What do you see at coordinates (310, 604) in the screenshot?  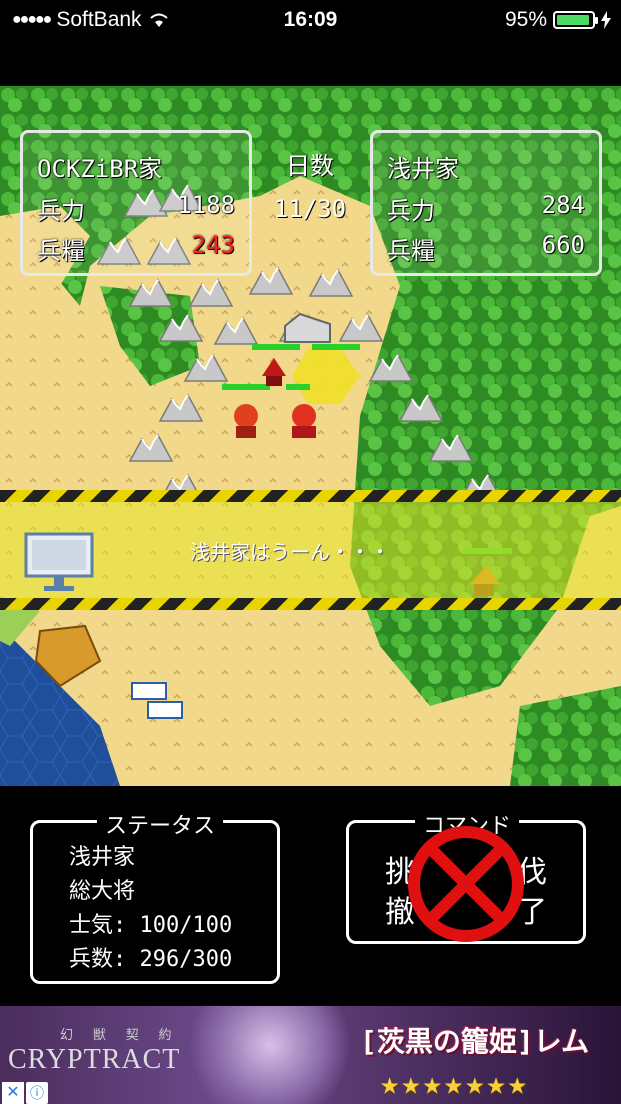 I see `banner-stripe-bottom` at bounding box center [310, 604].